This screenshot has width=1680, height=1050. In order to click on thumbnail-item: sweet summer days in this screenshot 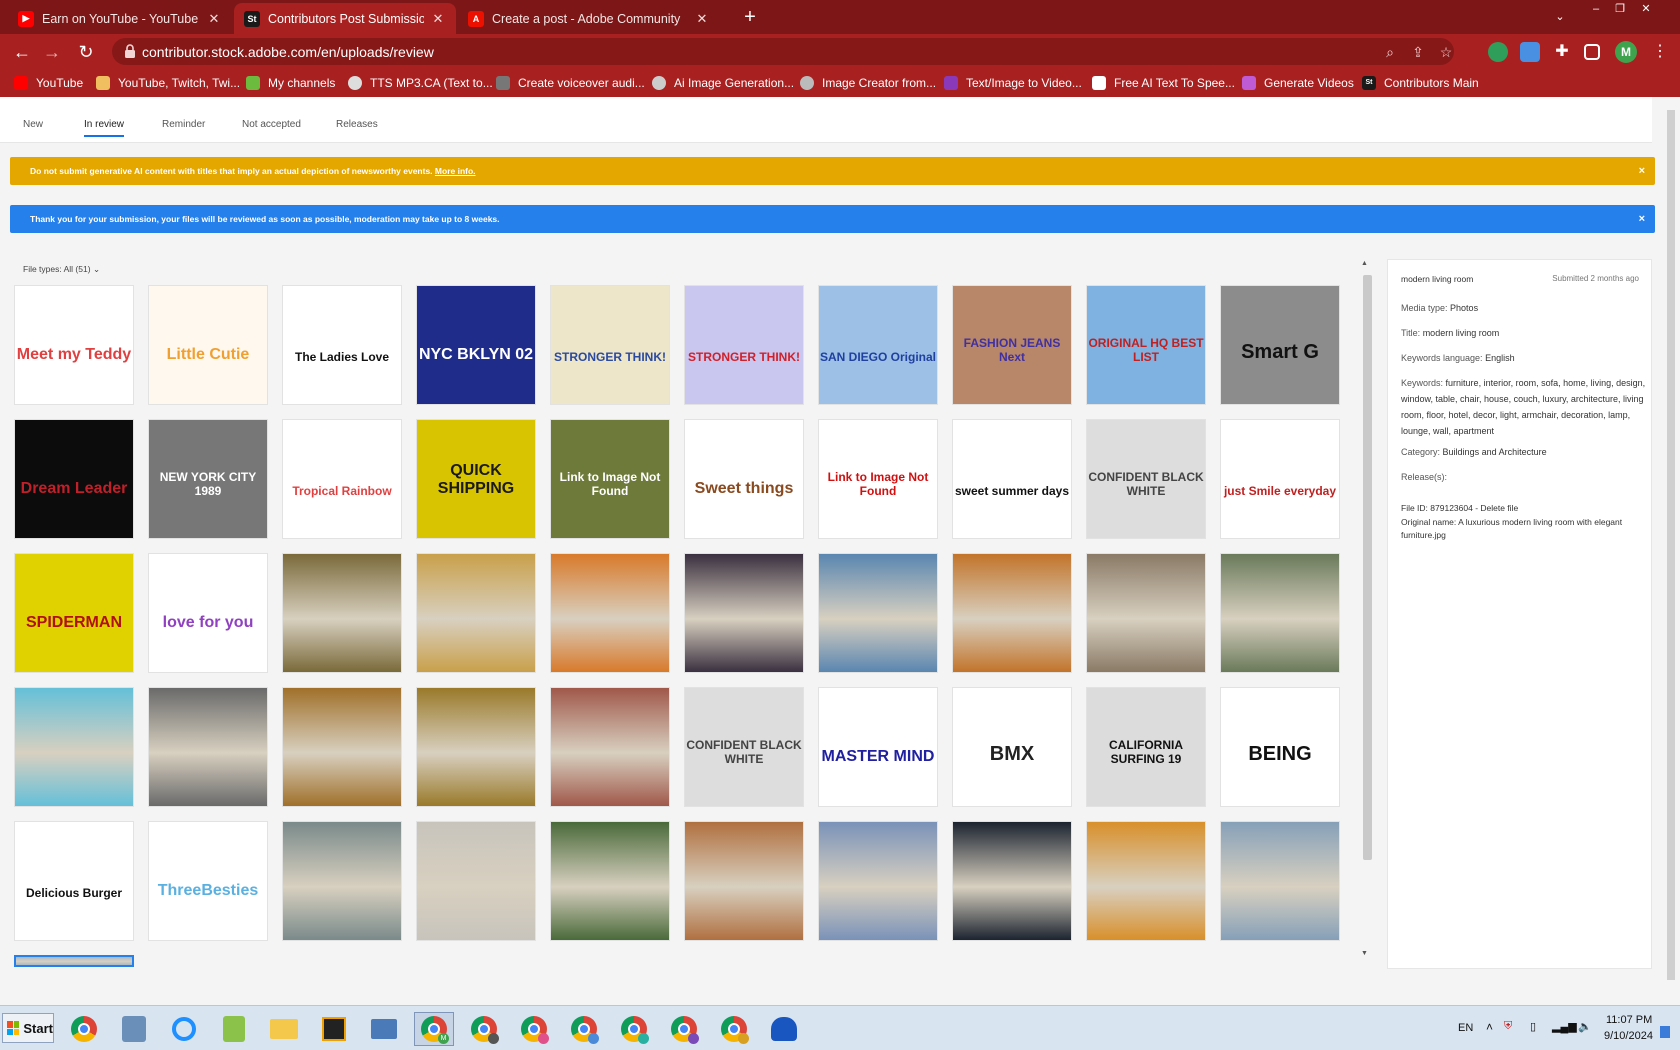, I will do `click(1012, 479)`.